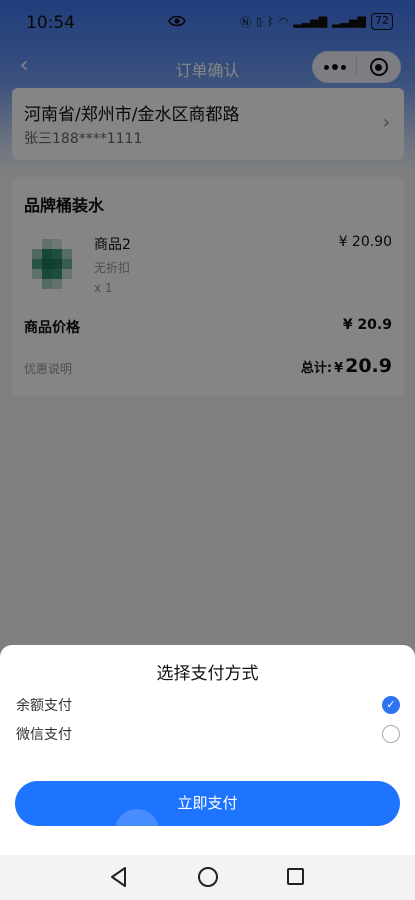 The height and width of the screenshot is (900, 415). What do you see at coordinates (44, 706) in the screenshot?
I see `payment-option-label: 余额支付` at bounding box center [44, 706].